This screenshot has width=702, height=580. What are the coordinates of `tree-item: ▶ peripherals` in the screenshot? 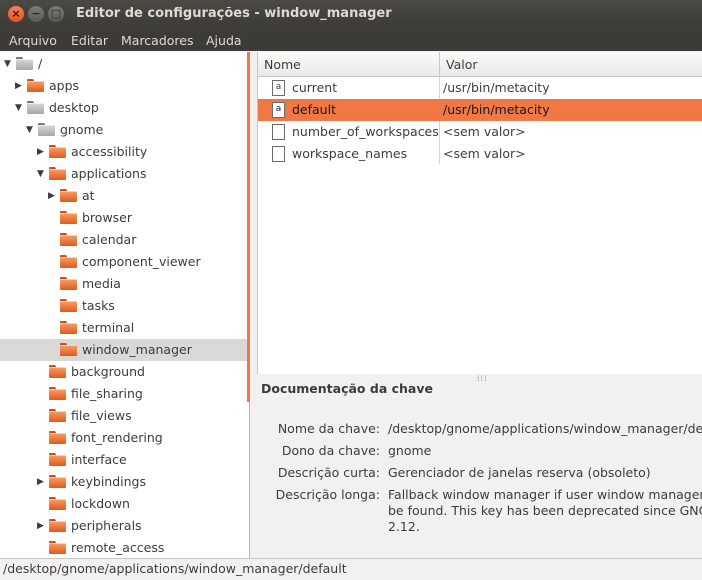 It's located at (124, 526).